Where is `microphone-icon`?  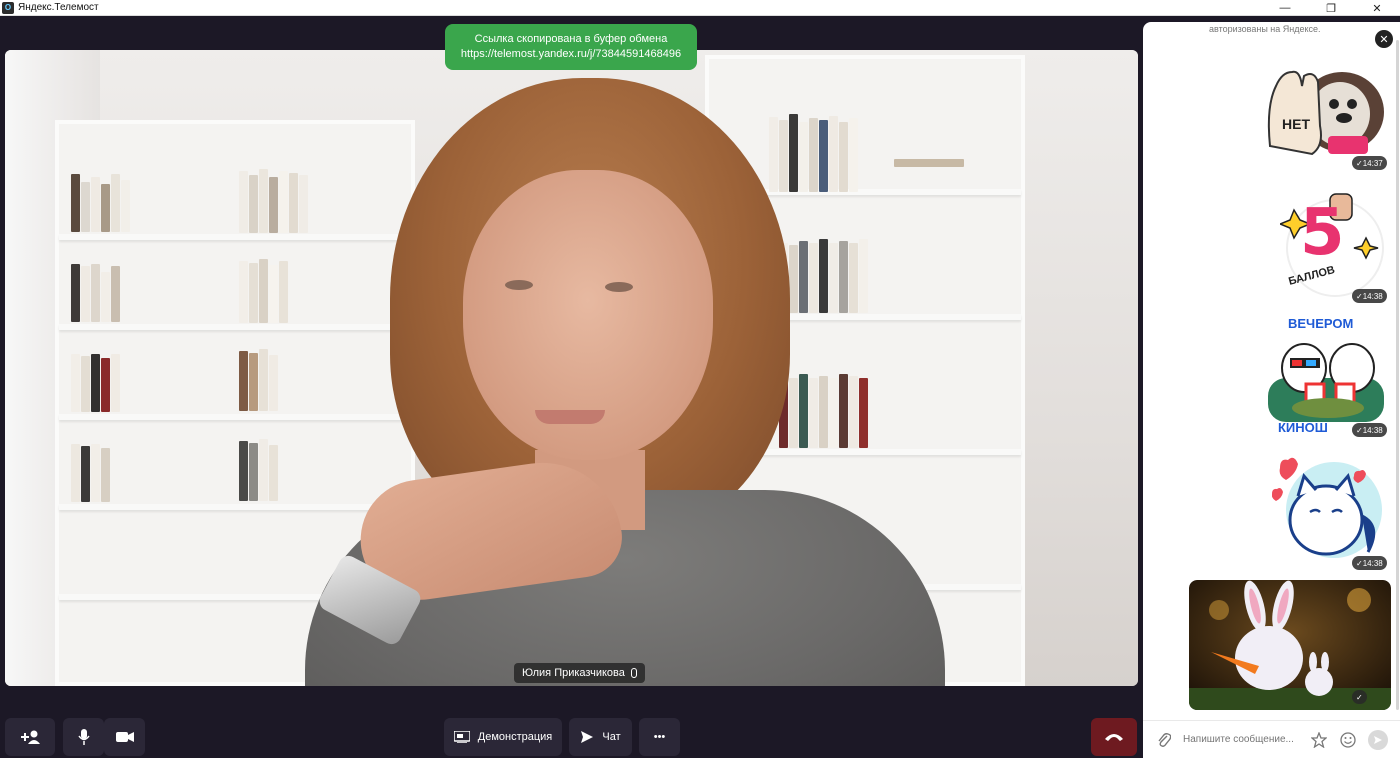 microphone-icon is located at coordinates (83, 737).